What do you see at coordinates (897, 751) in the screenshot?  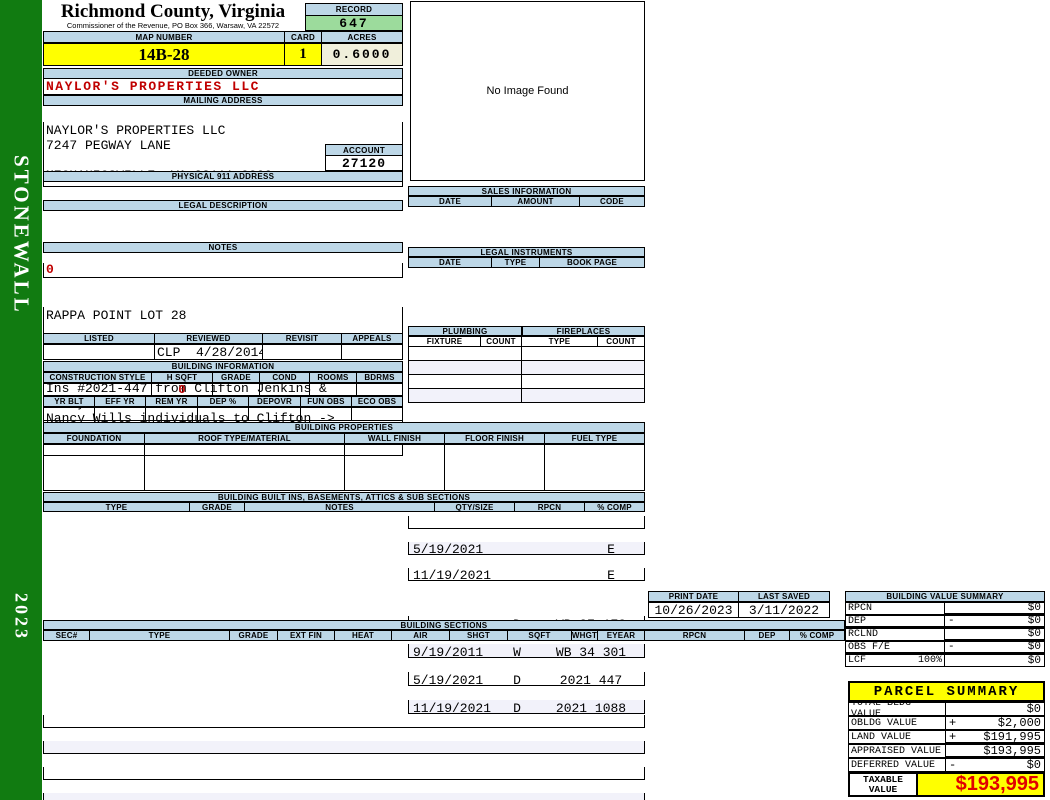 I see `ps-label: APPRAISED VALUE` at bounding box center [897, 751].